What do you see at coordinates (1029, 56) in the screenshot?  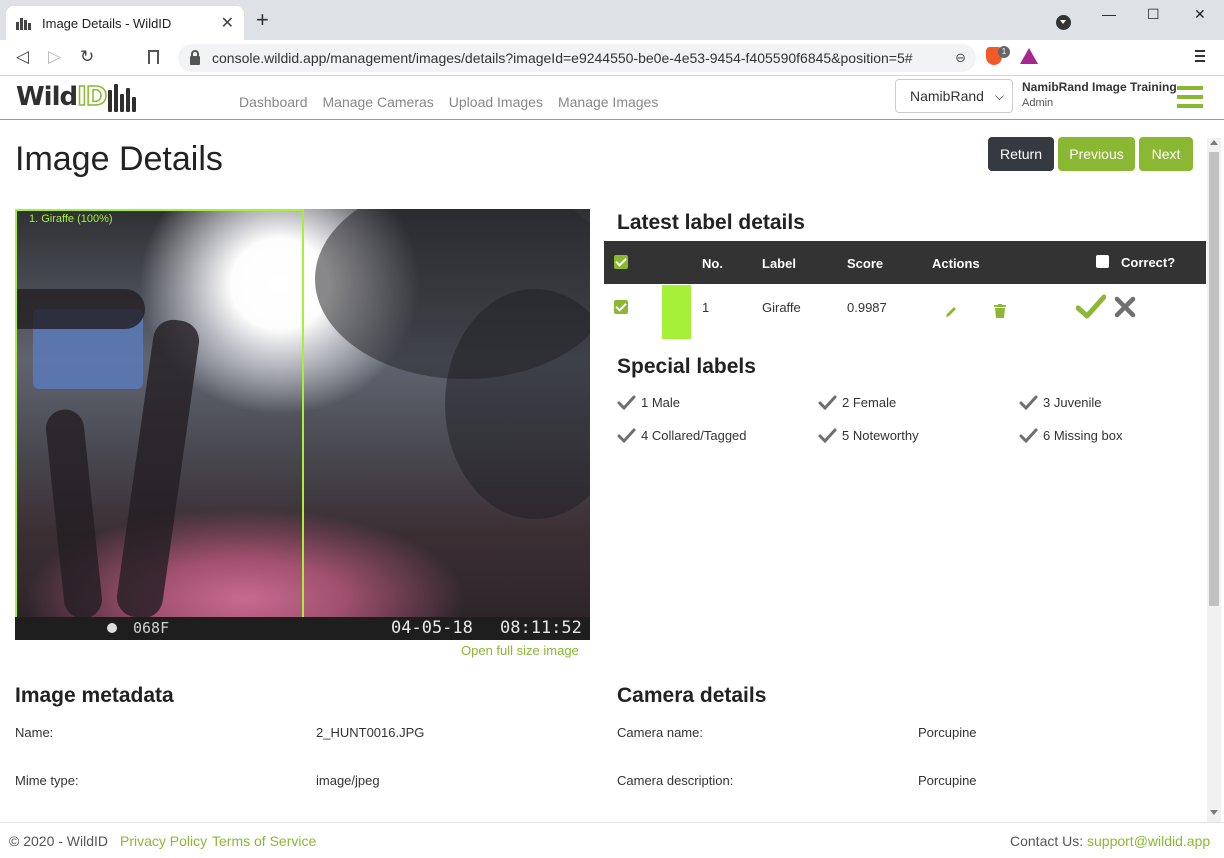 I see `brave-rewards-icon` at bounding box center [1029, 56].